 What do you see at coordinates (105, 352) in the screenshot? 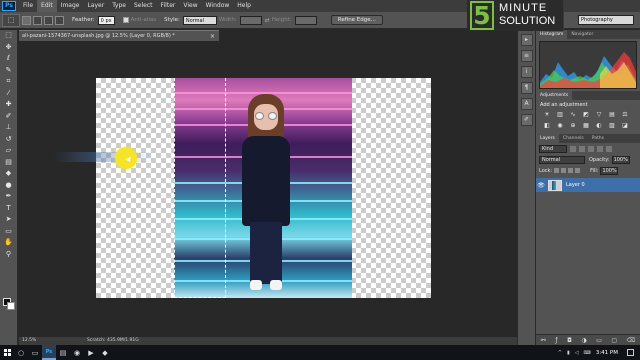
I see `app-icon: ◆` at bounding box center [105, 352].